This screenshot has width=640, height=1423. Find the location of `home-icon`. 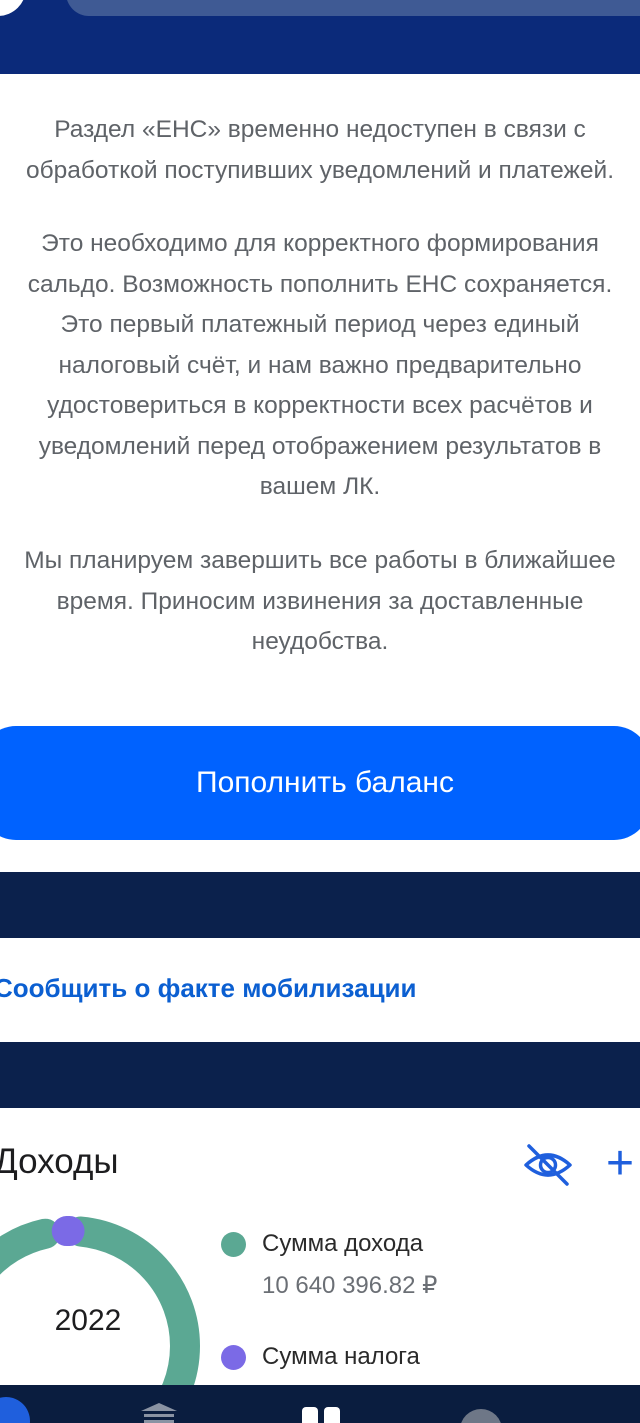

home-icon is located at coordinates (15, 1410).